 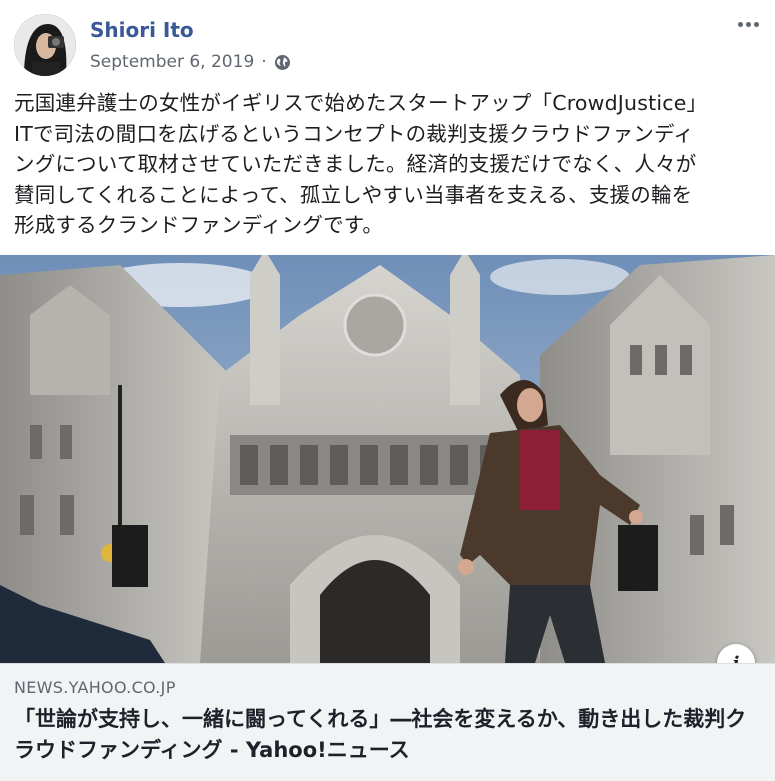 I want to click on post-text-line: ITで司法の間口を広げるというコンセプトの裁判支援クラウドファンディ, so click(x=354, y=133).